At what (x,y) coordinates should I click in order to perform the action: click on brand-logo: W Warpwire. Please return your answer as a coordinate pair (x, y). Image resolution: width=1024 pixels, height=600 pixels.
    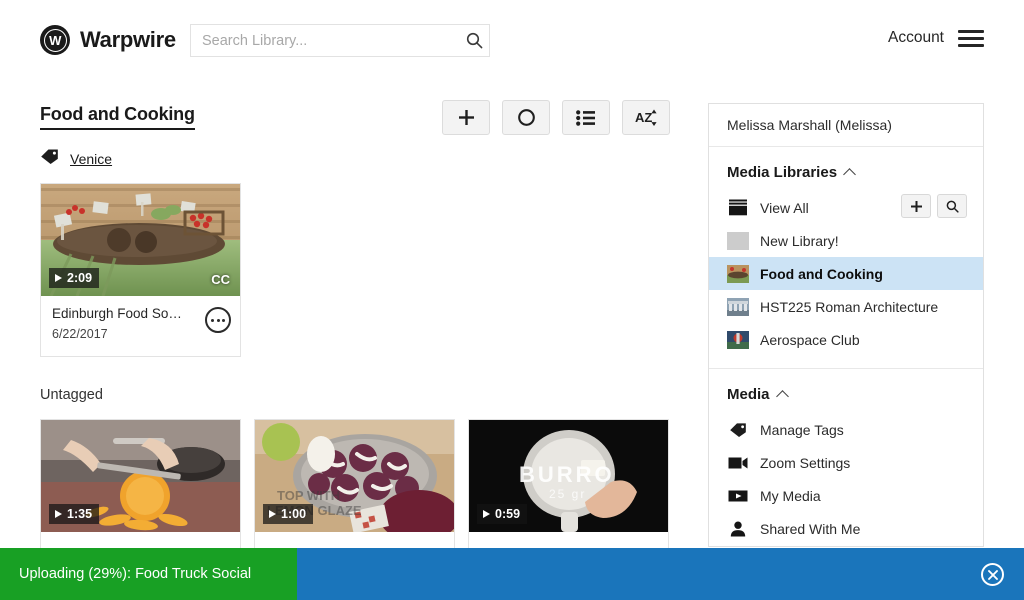
    Looking at the image, I should click on (108, 40).